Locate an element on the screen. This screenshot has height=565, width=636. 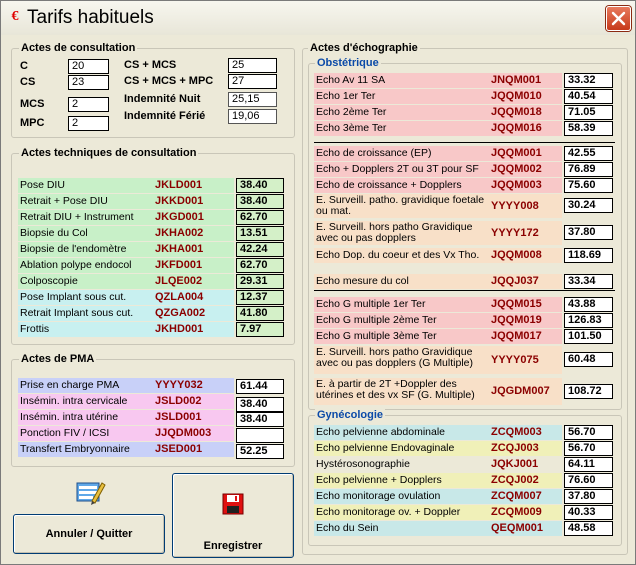
separator is located at coordinates (464, 290).